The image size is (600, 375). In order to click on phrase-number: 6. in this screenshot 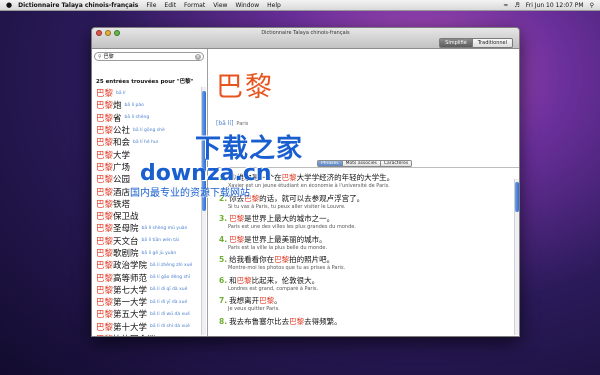, I will do `click(223, 280)`.